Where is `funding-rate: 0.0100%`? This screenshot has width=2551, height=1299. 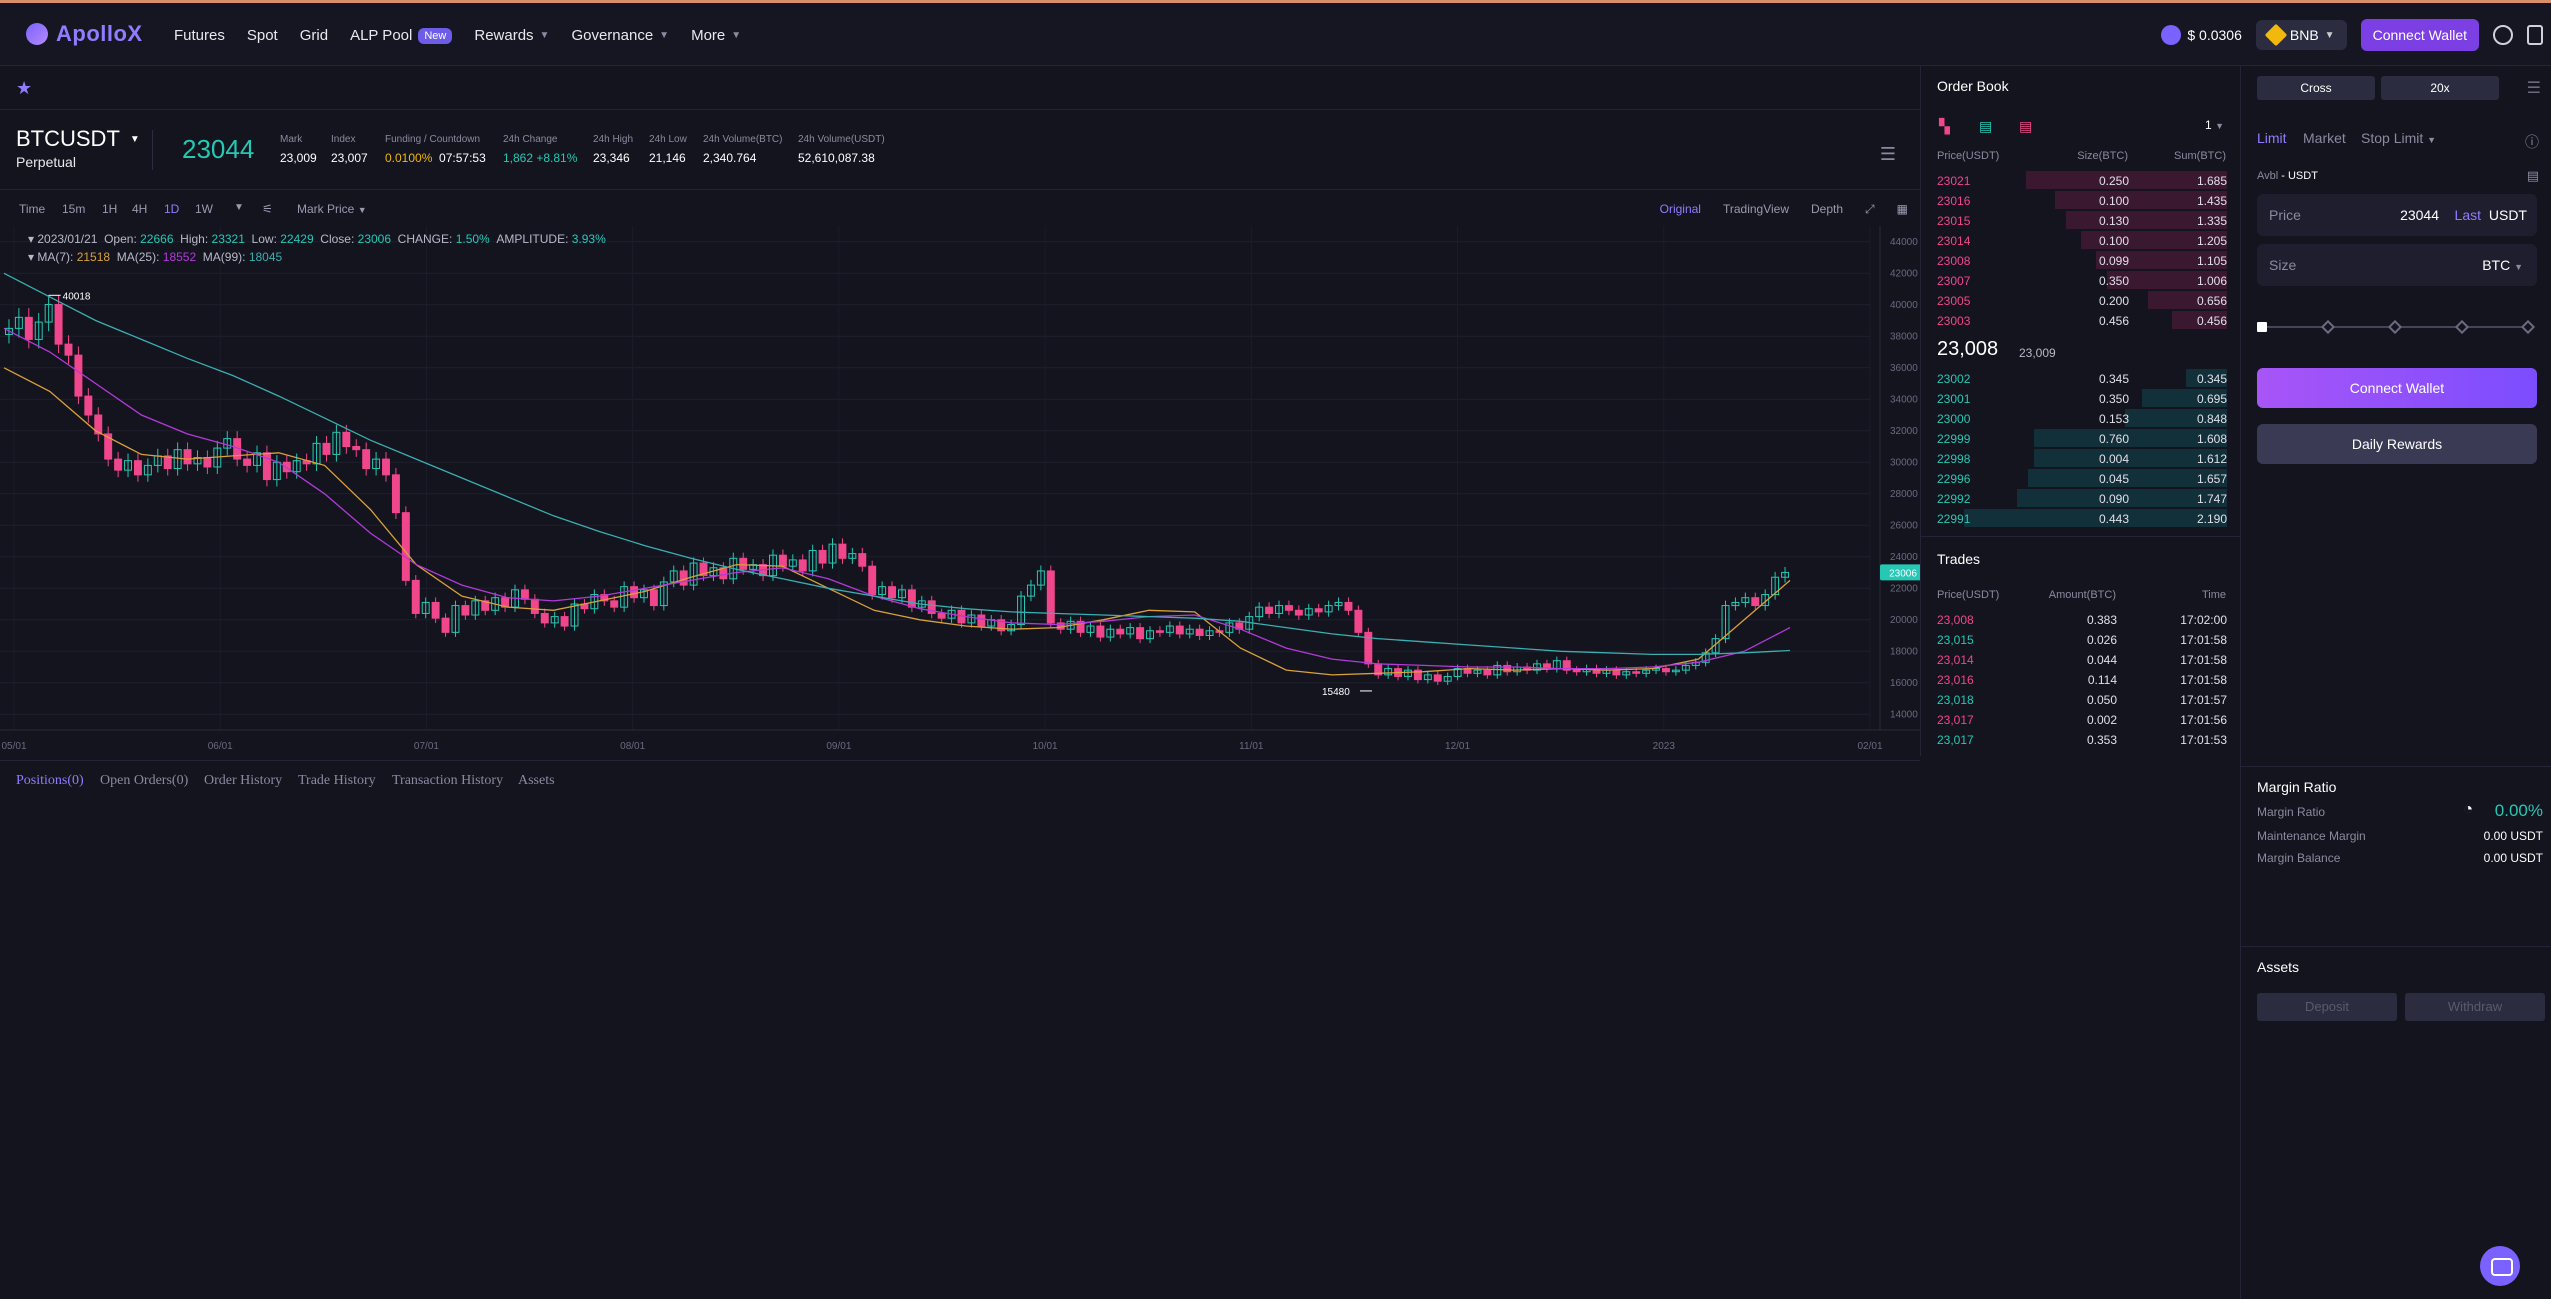 funding-rate: 0.0100% is located at coordinates (409, 158).